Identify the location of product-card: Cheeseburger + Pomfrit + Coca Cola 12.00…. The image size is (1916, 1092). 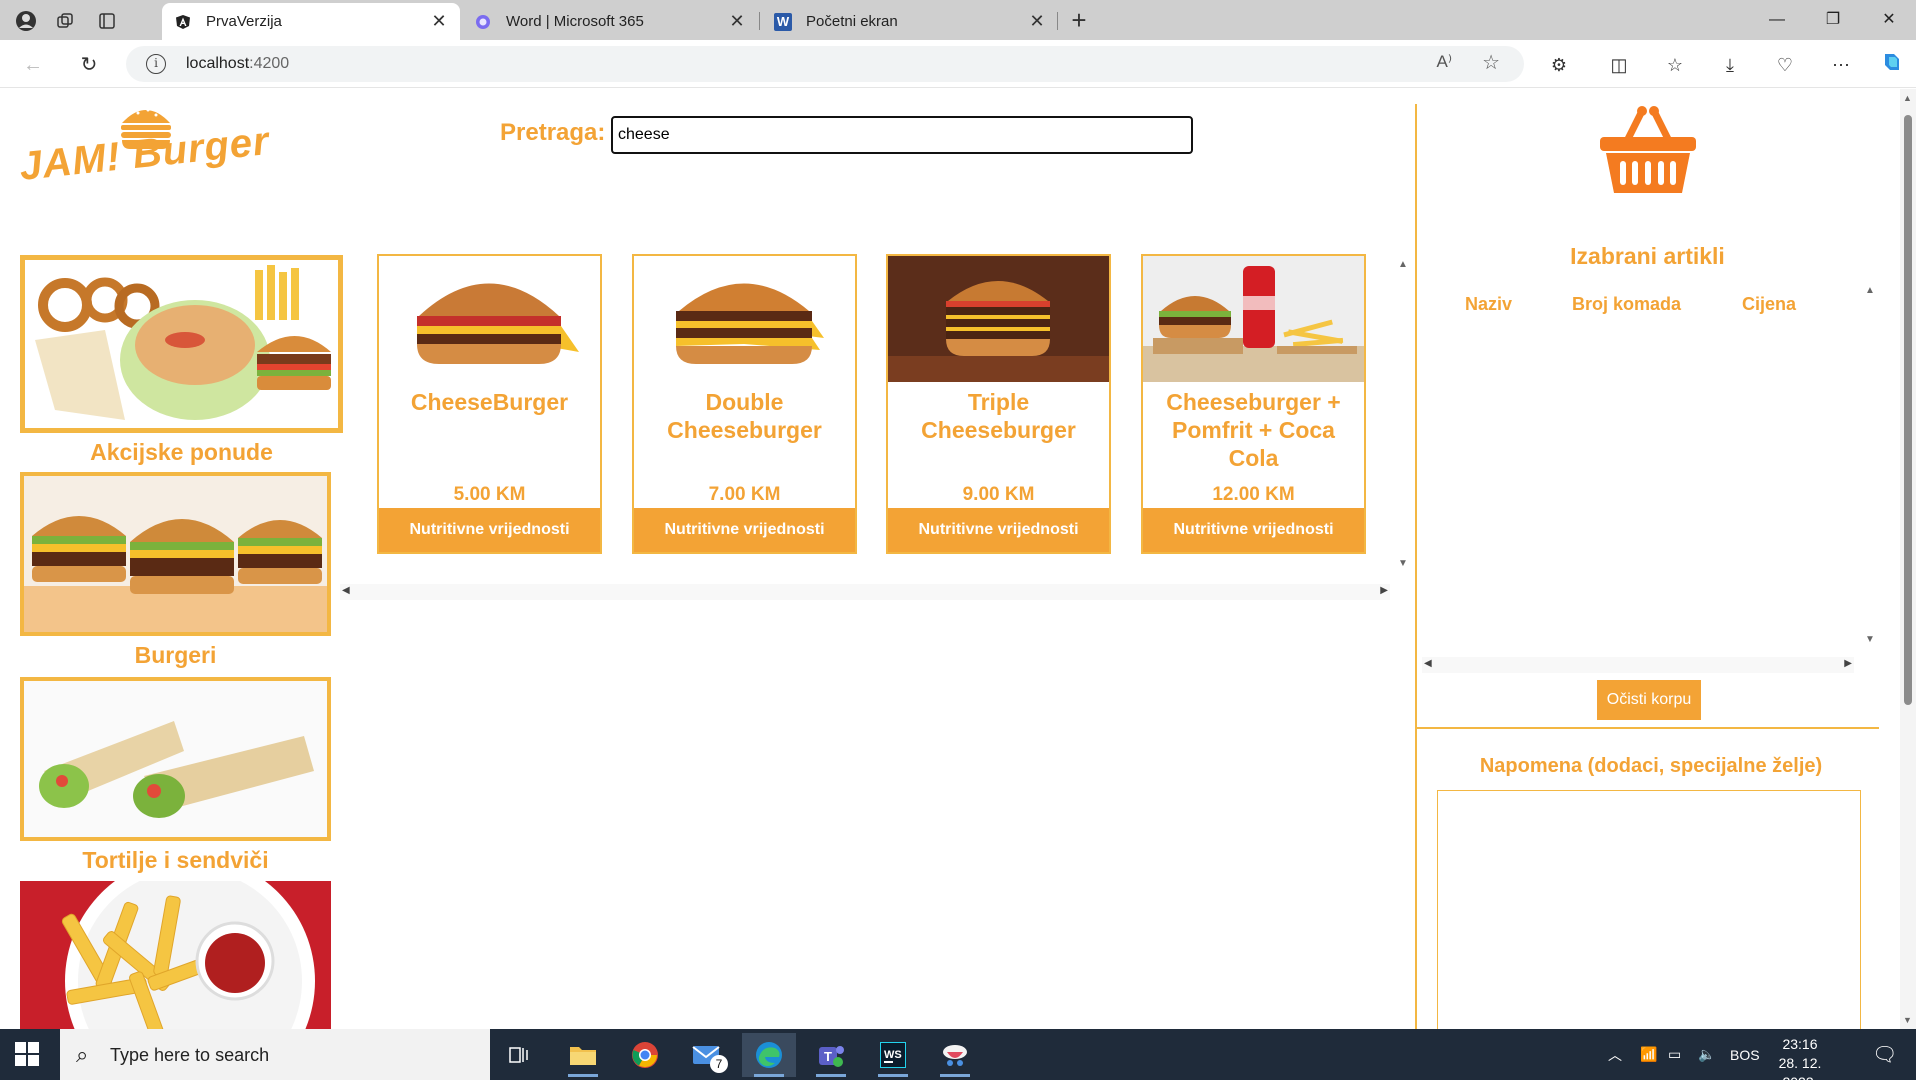
(1253, 404).